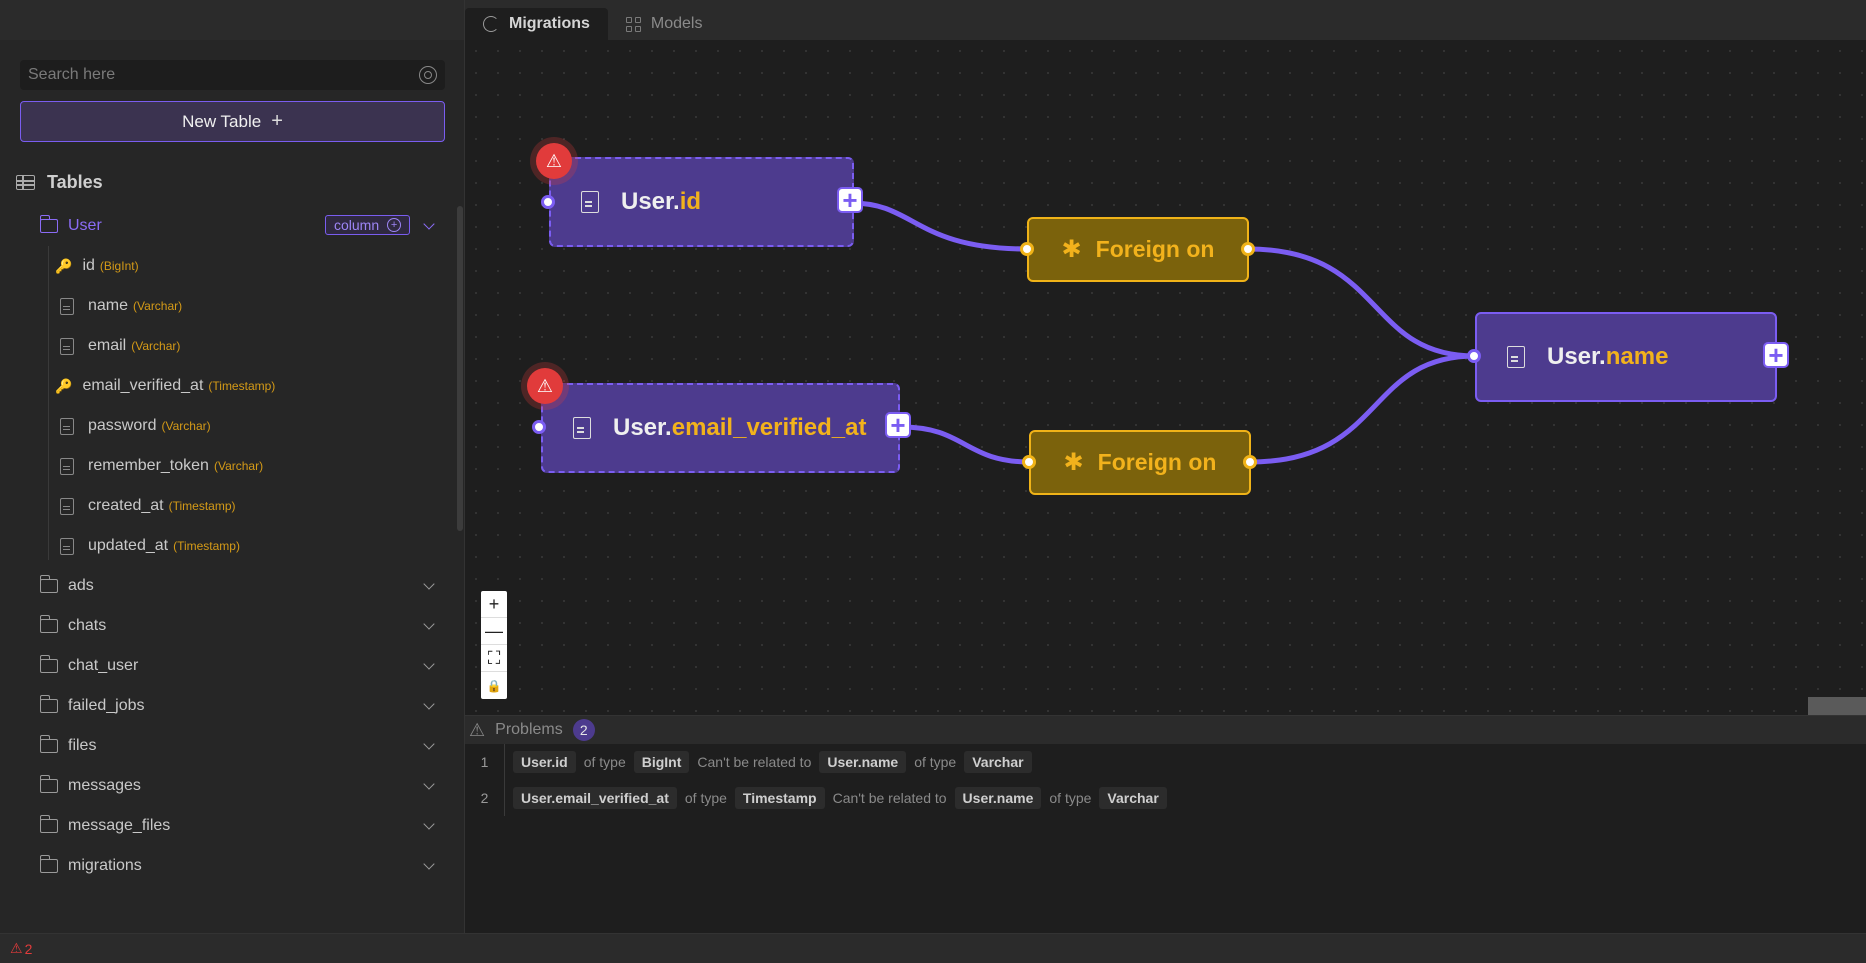 Image resolution: width=1866 pixels, height=963 pixels. What do you see at coordinates (227, 746) in the screenshot?
I see `table-item-files: files` at bounding box center [227, 746].